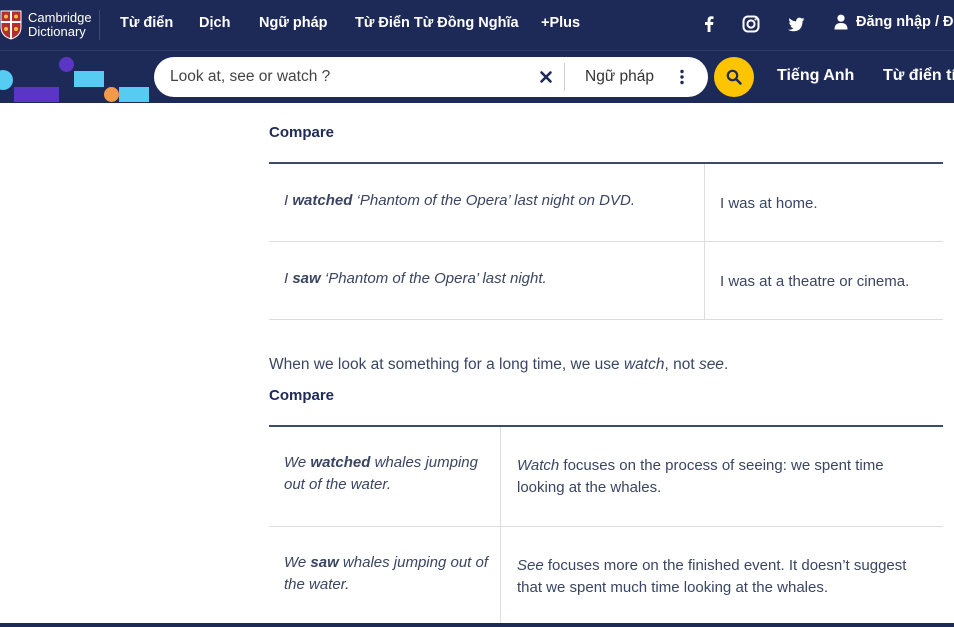 This screenshot has width=954, height=627. I want to click on nav-link-grammar: Ngữ pháp, so click(293, 23).